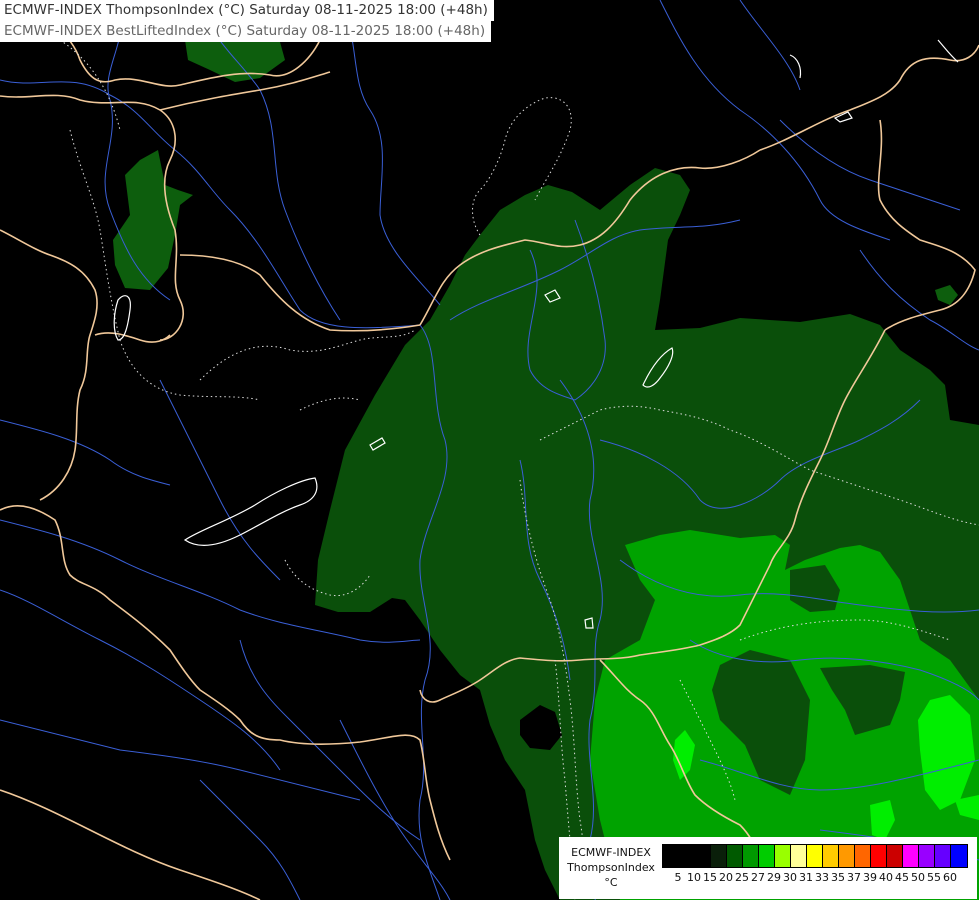 The height and width of the screenshot is (900, 979). Describe the element at coordinates (611, 852) in the screenshot. I see `legend-model: ECMWF-INDEX` at that location.